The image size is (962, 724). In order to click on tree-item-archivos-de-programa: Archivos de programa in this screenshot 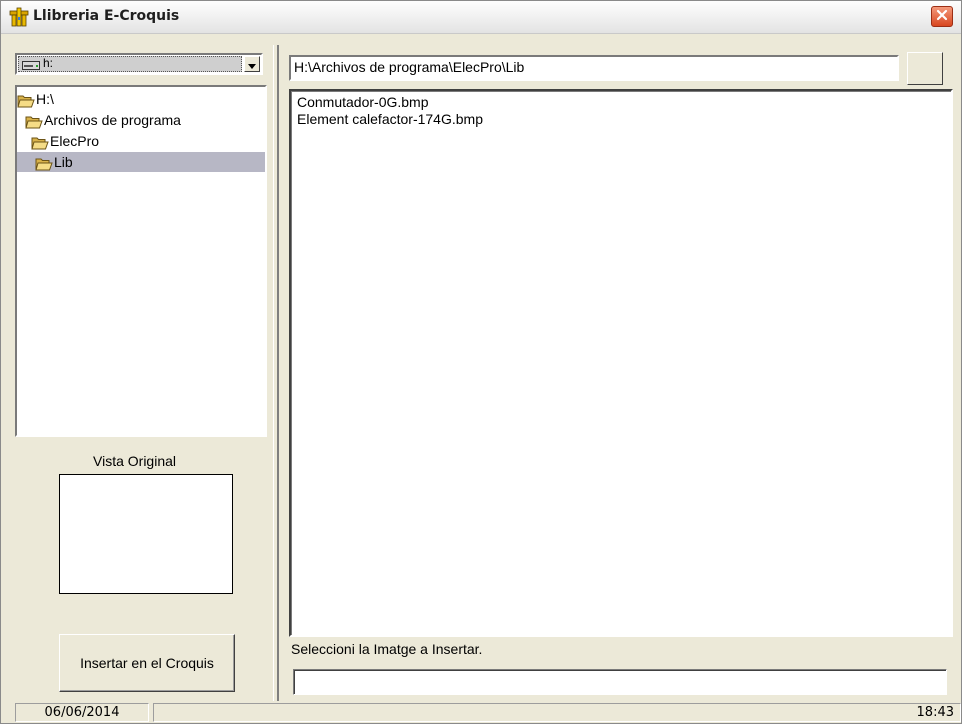, I will do `click(103, 120)`.